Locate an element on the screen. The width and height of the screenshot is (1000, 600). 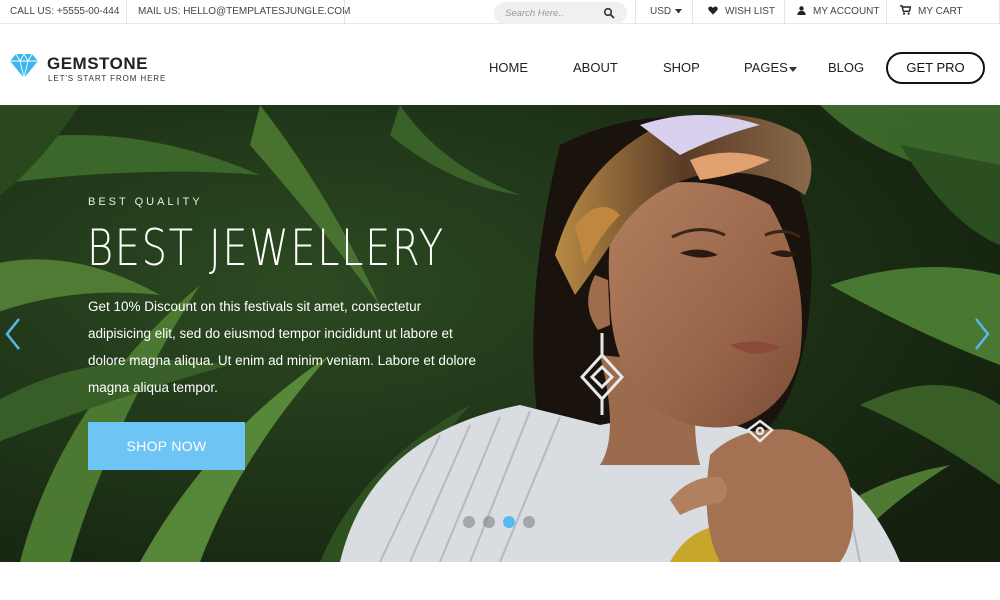
nav-pages: PAGES is located at coordinates (766, 68).